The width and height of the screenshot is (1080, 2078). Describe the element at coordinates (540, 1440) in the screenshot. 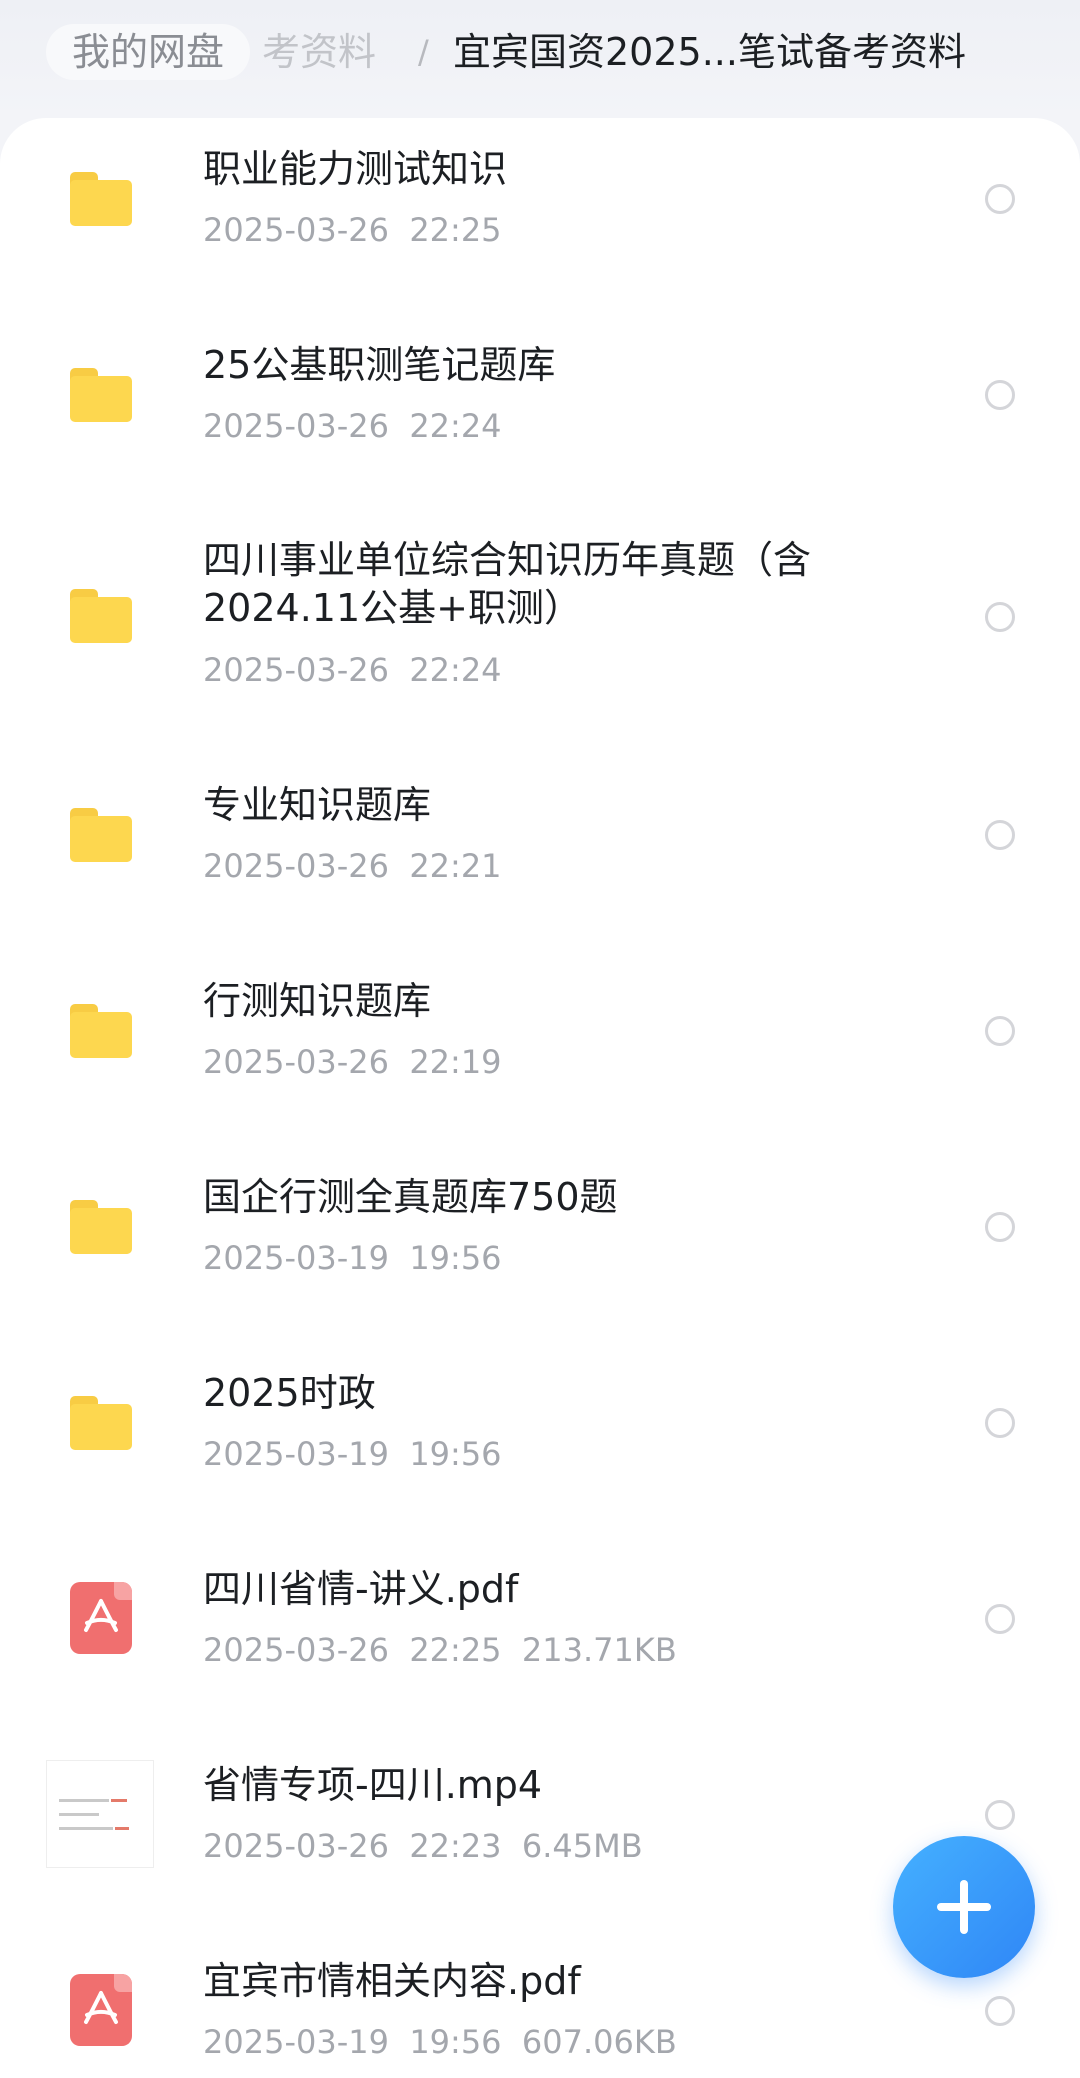

I see `list-item: 2025时政 2025-03-19 19:56` at that location.